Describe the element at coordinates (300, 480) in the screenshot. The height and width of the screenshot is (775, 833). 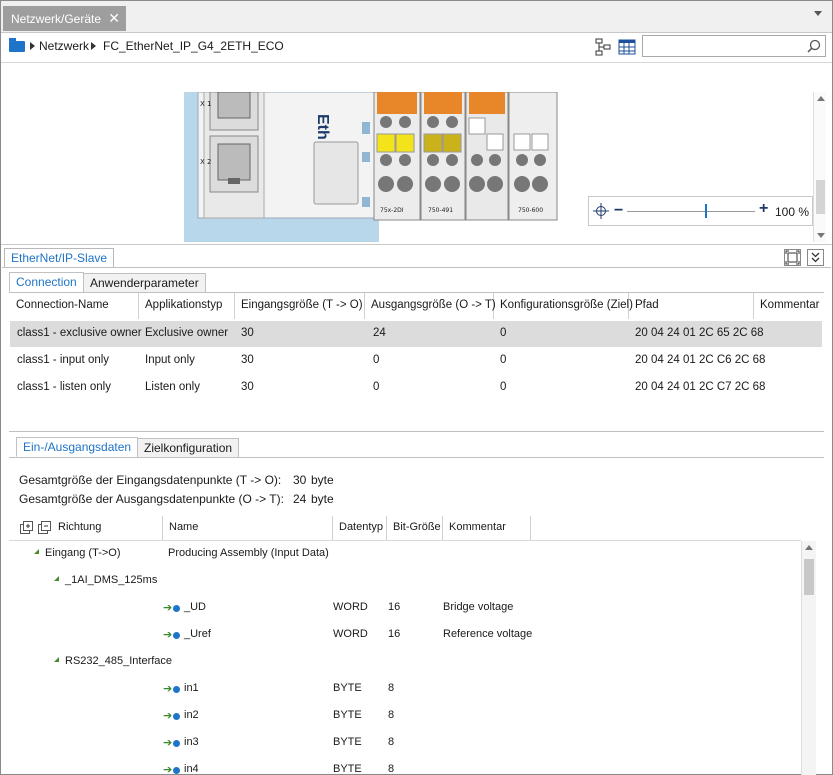
I see `input-size-value: 30` at that location.